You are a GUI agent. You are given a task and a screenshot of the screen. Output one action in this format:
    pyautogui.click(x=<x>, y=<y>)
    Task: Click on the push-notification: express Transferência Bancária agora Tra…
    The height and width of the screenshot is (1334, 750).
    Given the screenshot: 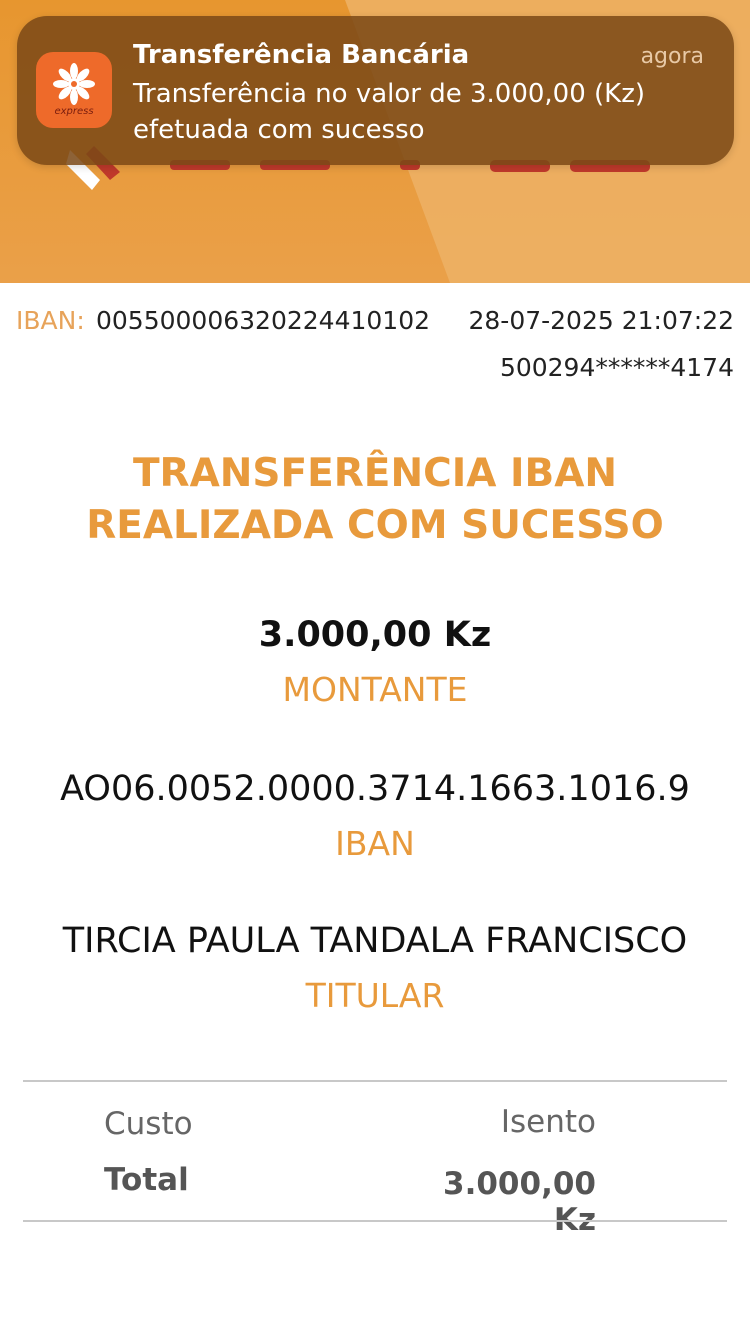 What is the action you would take?
    pyautogui.click(x=375, y=90)
    